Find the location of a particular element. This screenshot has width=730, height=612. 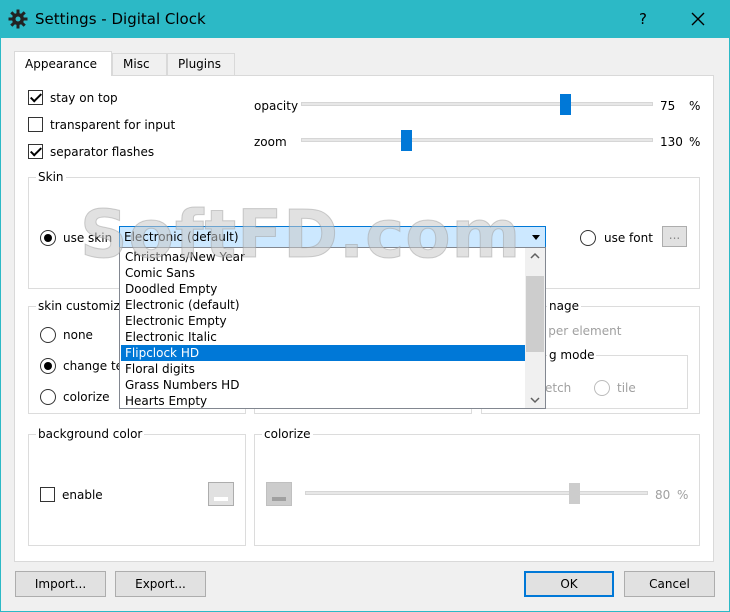

dropdown-scrollbar is located at coordinates (535, 328).